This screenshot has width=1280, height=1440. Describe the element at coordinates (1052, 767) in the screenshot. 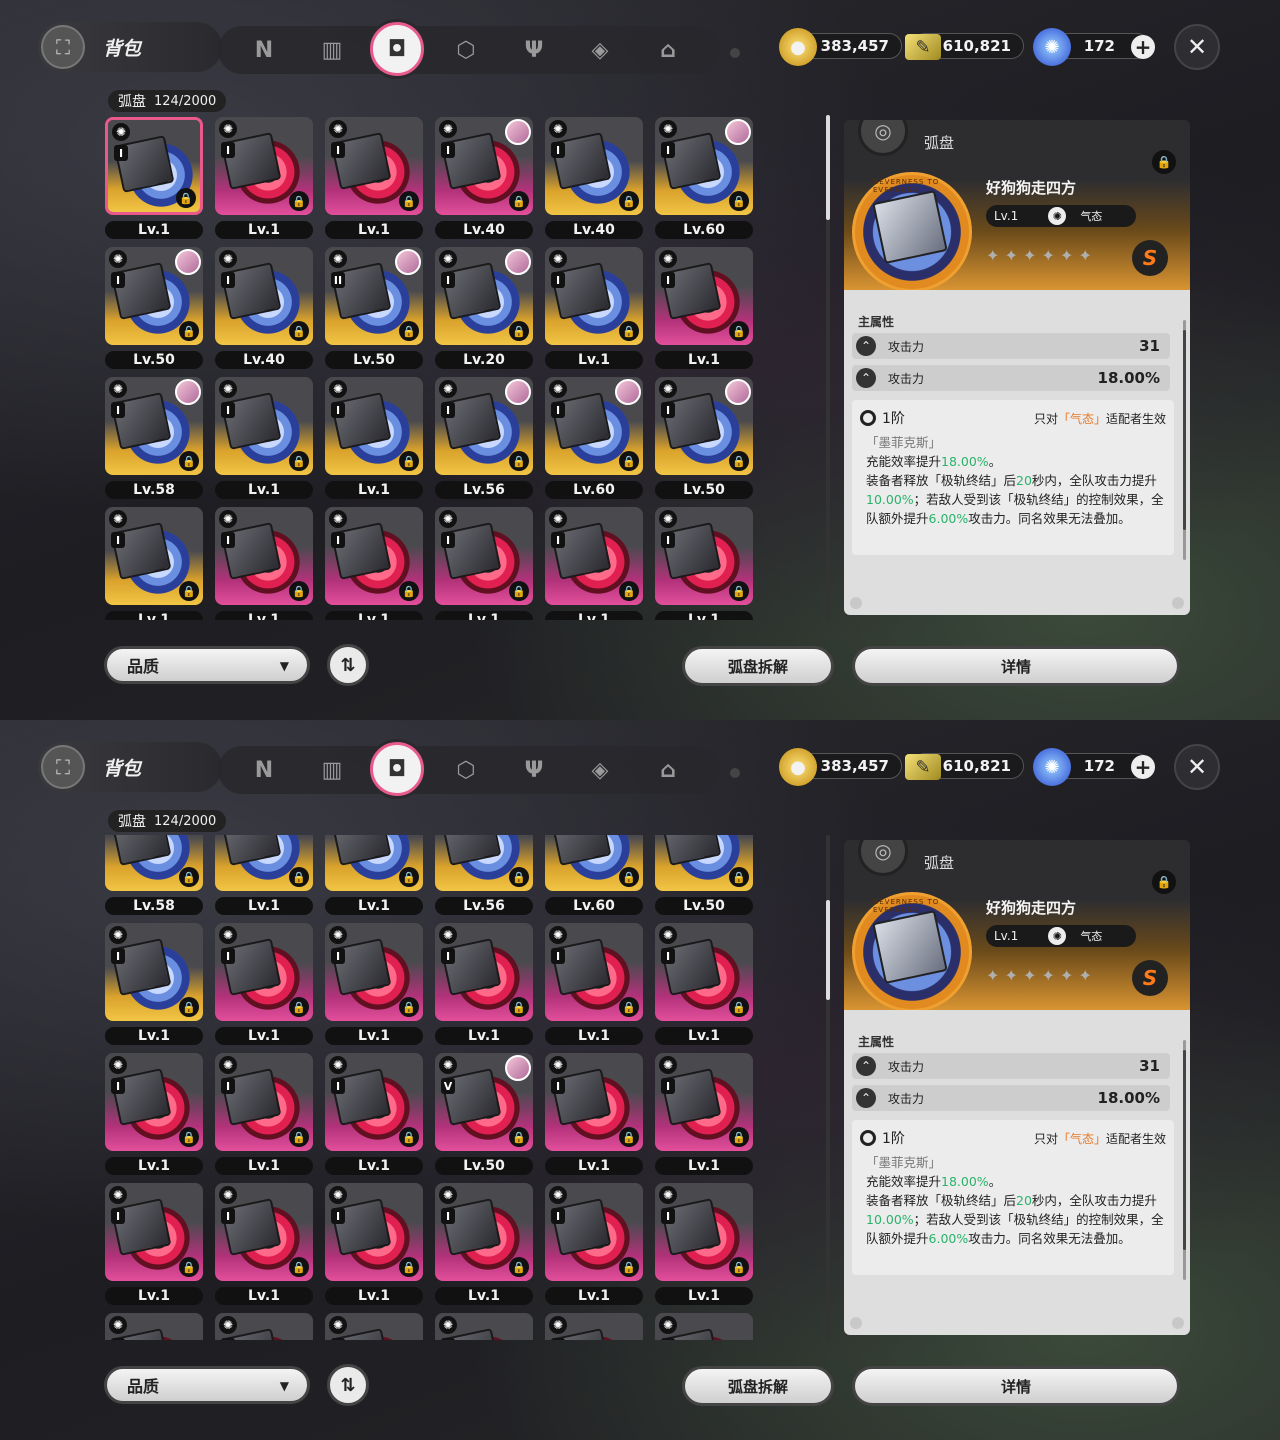

I see `polychrome-icon: ✺` at that location.